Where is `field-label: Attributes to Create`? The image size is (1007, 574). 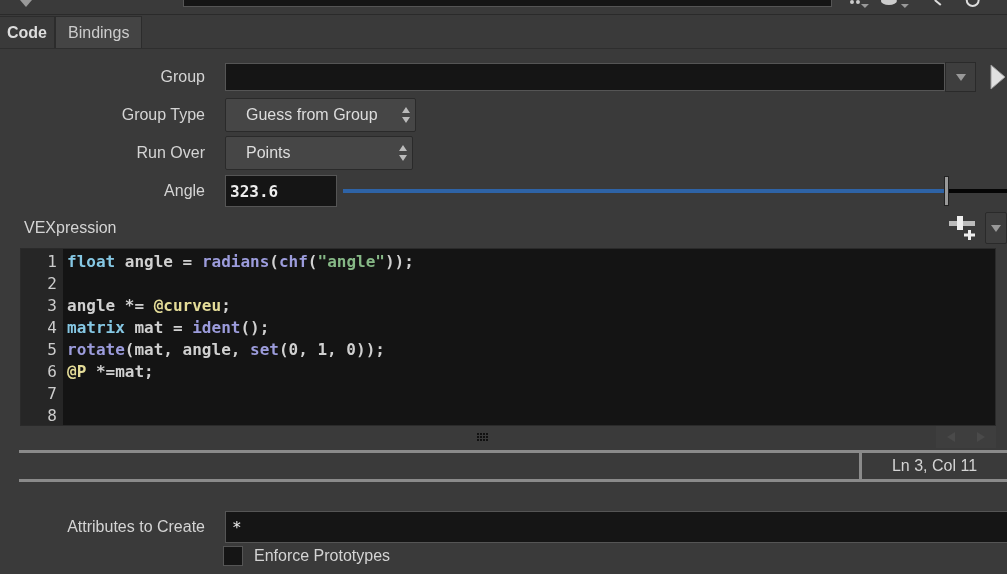 field-label: Attributes to Create is located at coordinates (136, 527).